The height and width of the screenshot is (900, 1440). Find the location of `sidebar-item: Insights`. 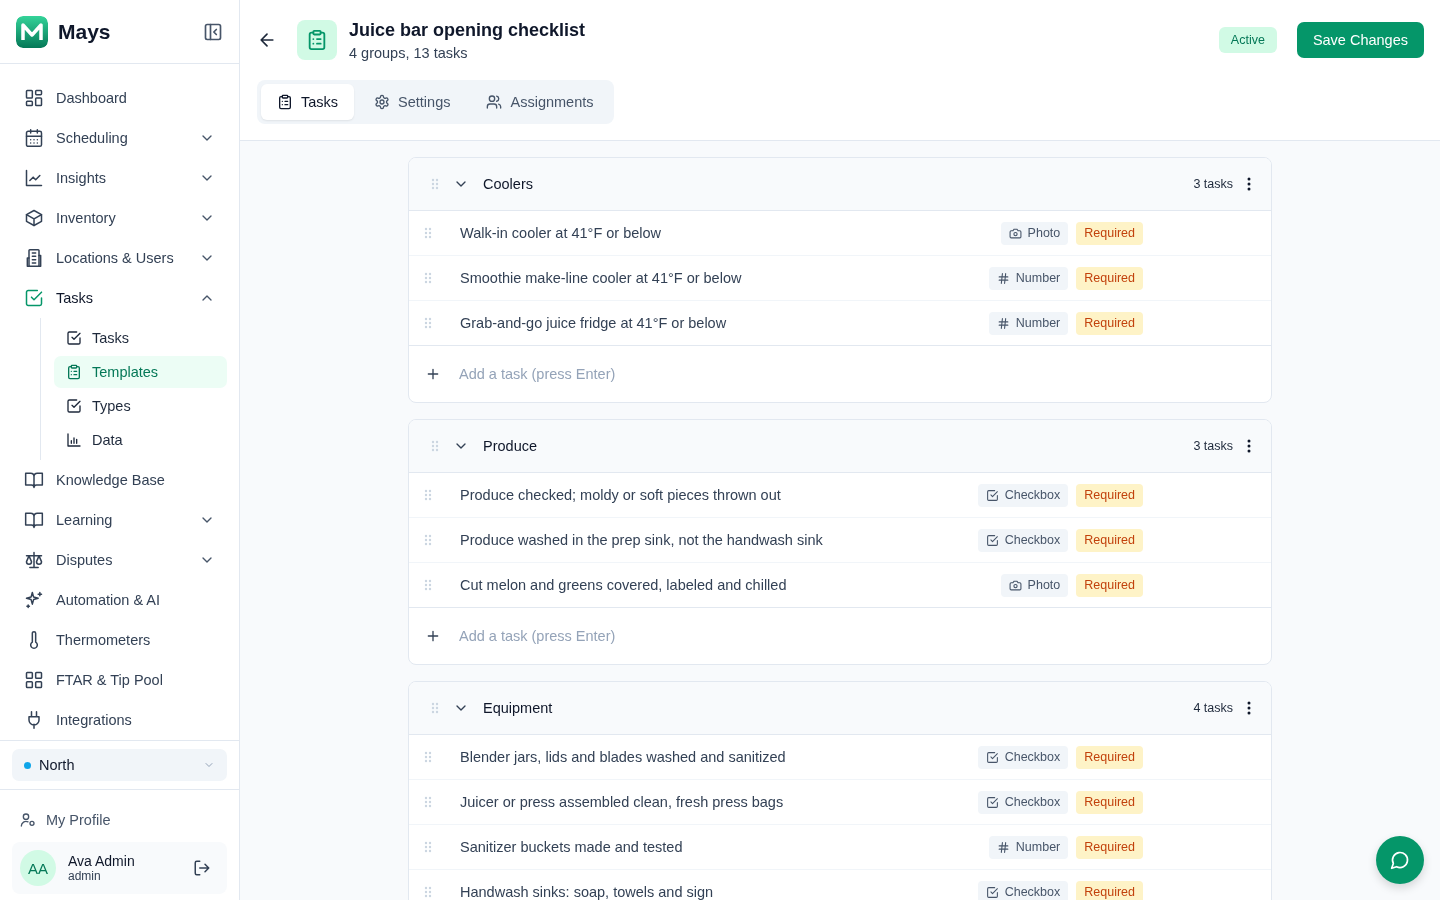

sidebar-item: Insights is located at coordinates (119, 178).